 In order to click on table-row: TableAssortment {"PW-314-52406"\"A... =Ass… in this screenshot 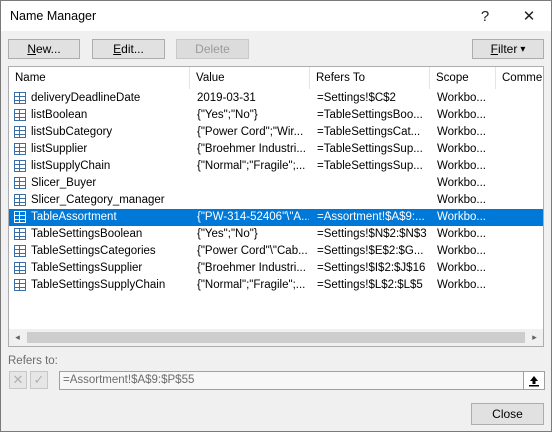, I will do `click(276, 217)`.